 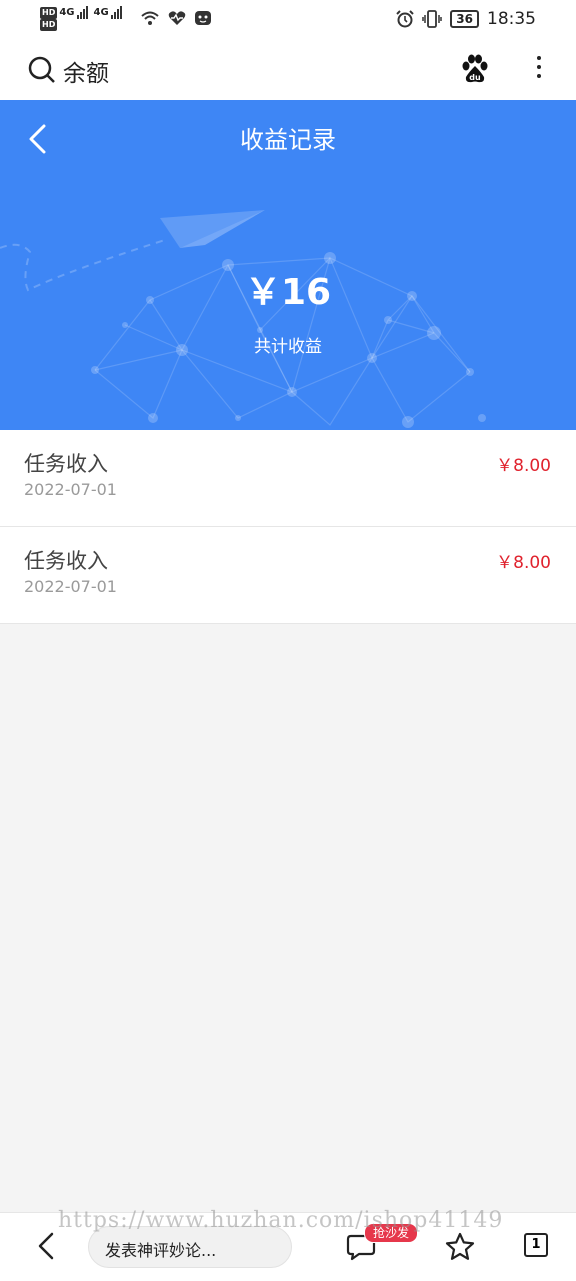 What do you see at coordinates (281, 1220) in the screenshot?
I see `watermark-text: https://www.huzhan.com/ishop41149` at bounding box center [281, 1220].